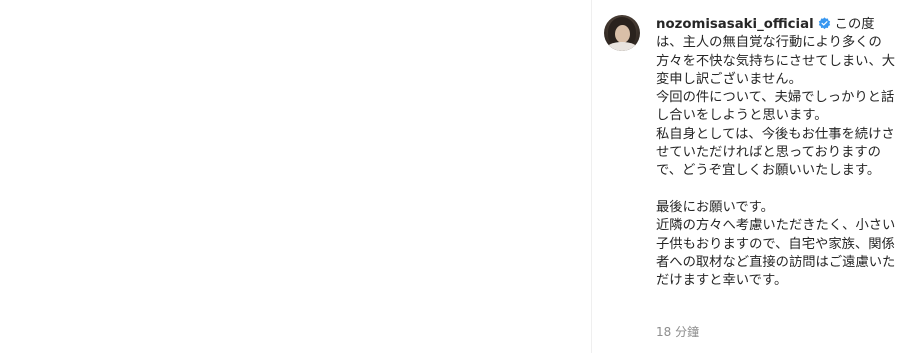 Image resolution: width=910 pixels, height=353 pixels. I want to click on post-timestamp: 18 分鐘, so click(677, 331).